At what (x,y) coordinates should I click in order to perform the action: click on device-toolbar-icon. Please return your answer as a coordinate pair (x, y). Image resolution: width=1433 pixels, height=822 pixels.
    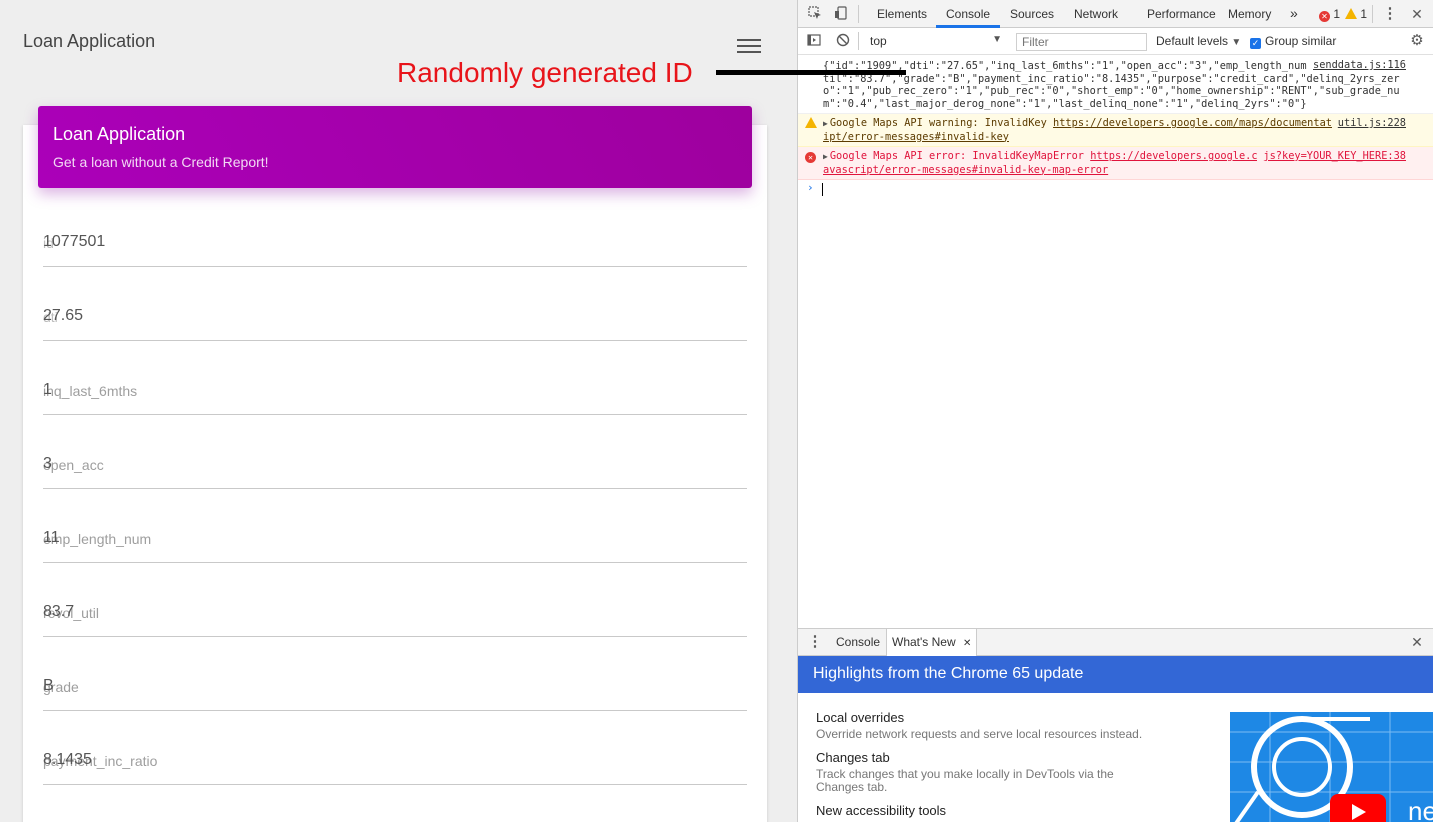
    Looking at the image, I should click on (841, 14).